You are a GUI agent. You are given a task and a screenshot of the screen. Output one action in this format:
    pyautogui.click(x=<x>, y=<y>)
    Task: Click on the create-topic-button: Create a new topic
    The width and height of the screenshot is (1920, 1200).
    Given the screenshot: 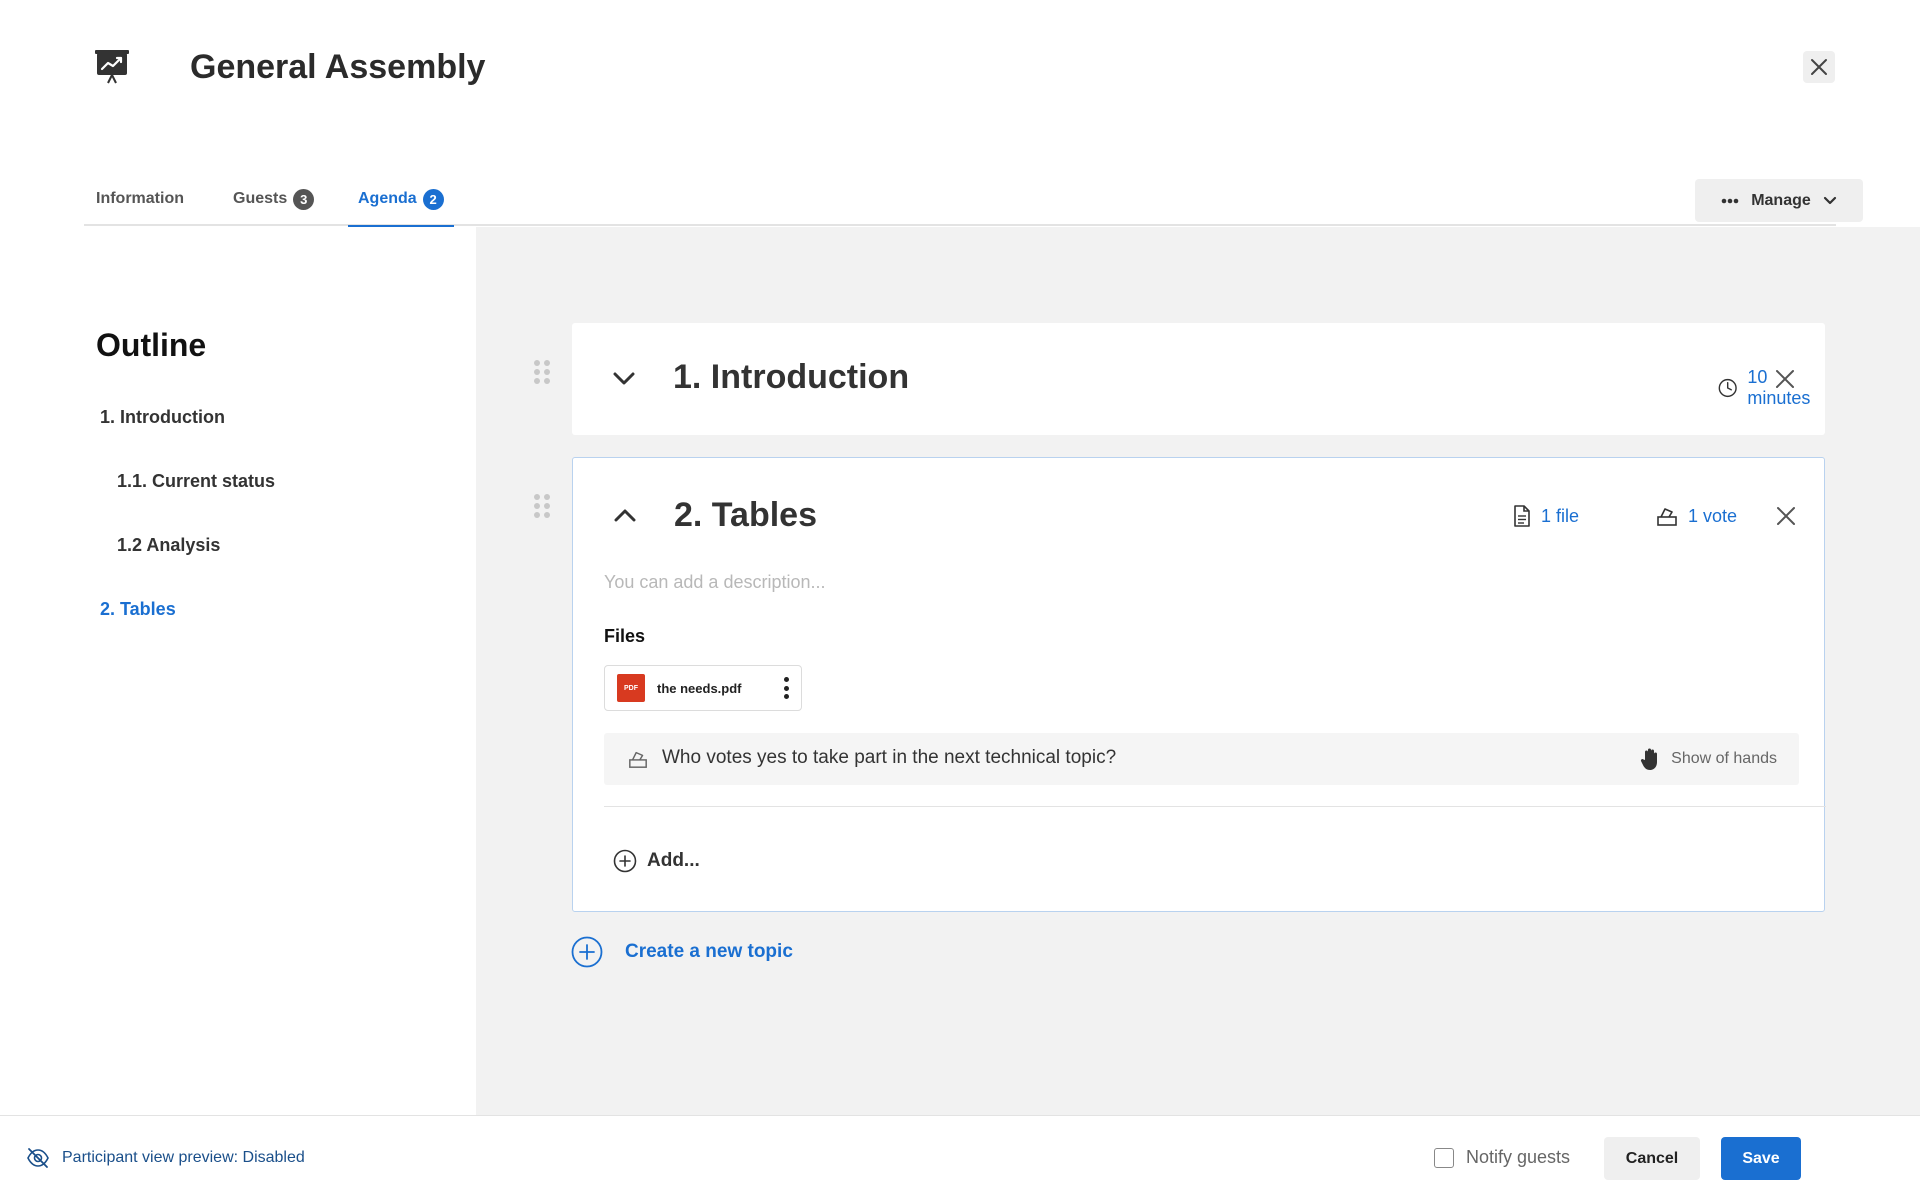 What is the action you would take?
    pyautogui.click(x=682, y=952)
    